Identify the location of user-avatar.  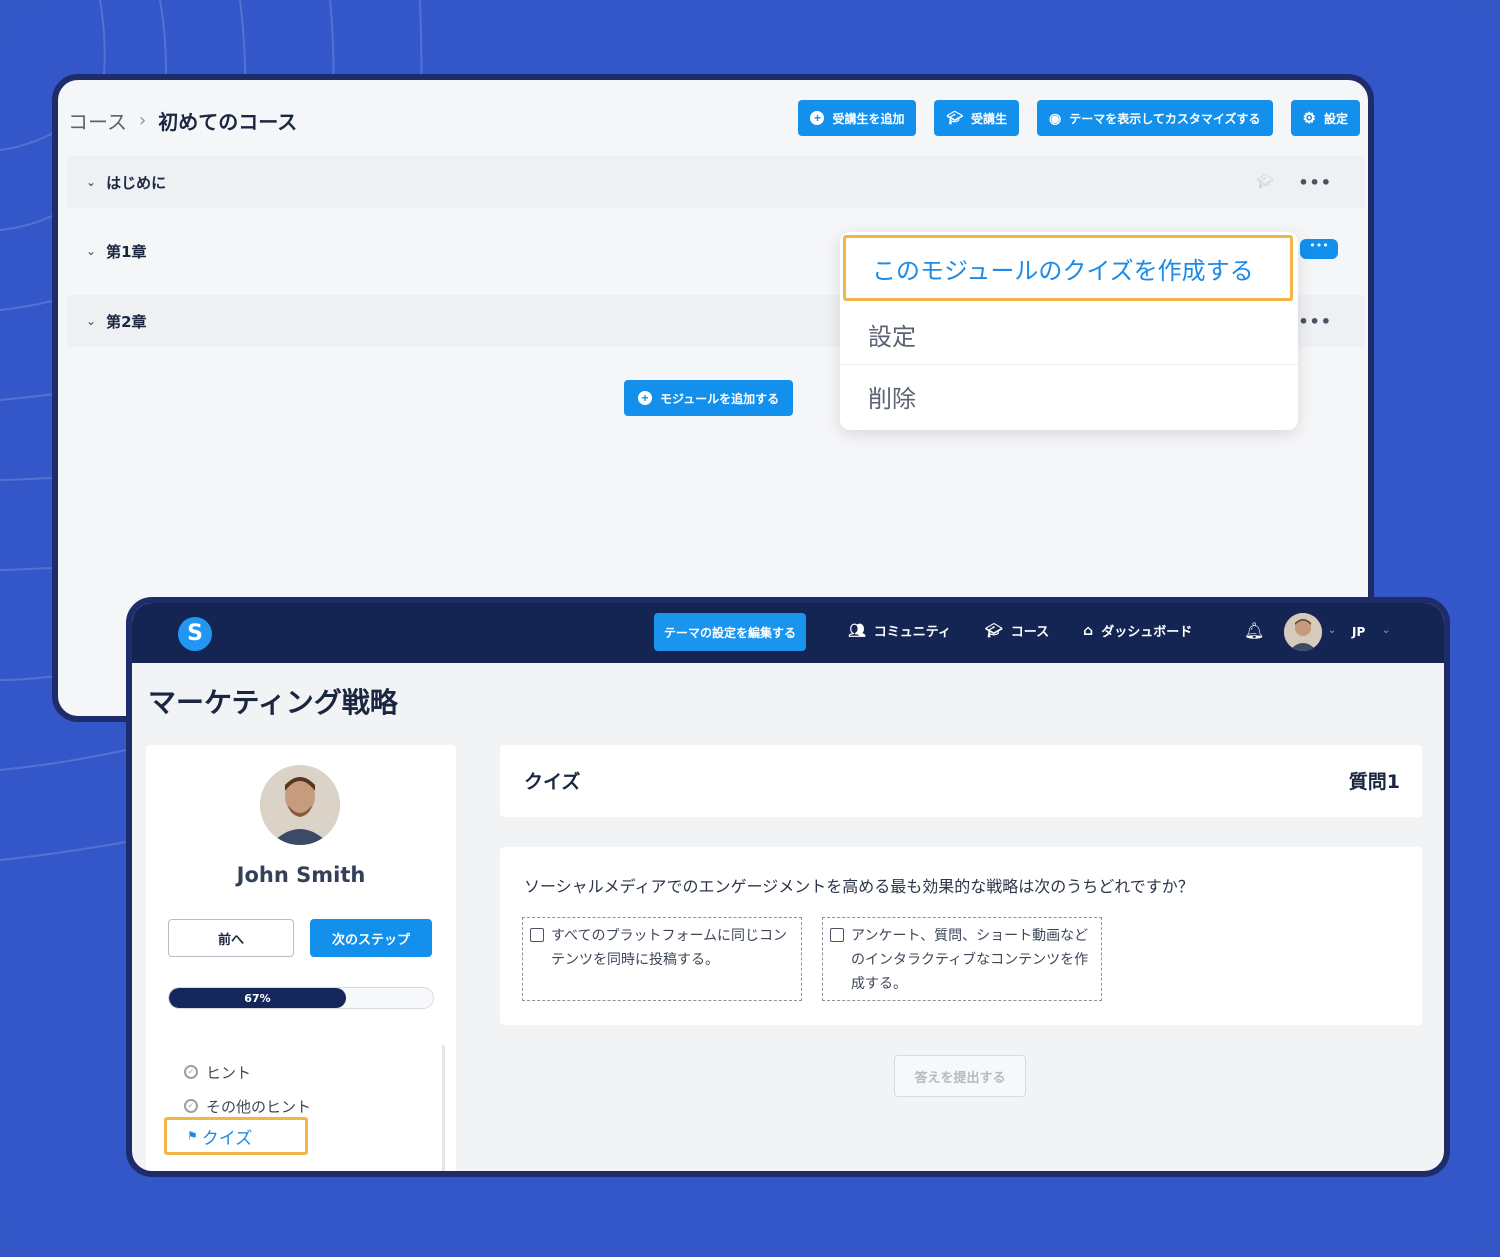
(1303, 632).